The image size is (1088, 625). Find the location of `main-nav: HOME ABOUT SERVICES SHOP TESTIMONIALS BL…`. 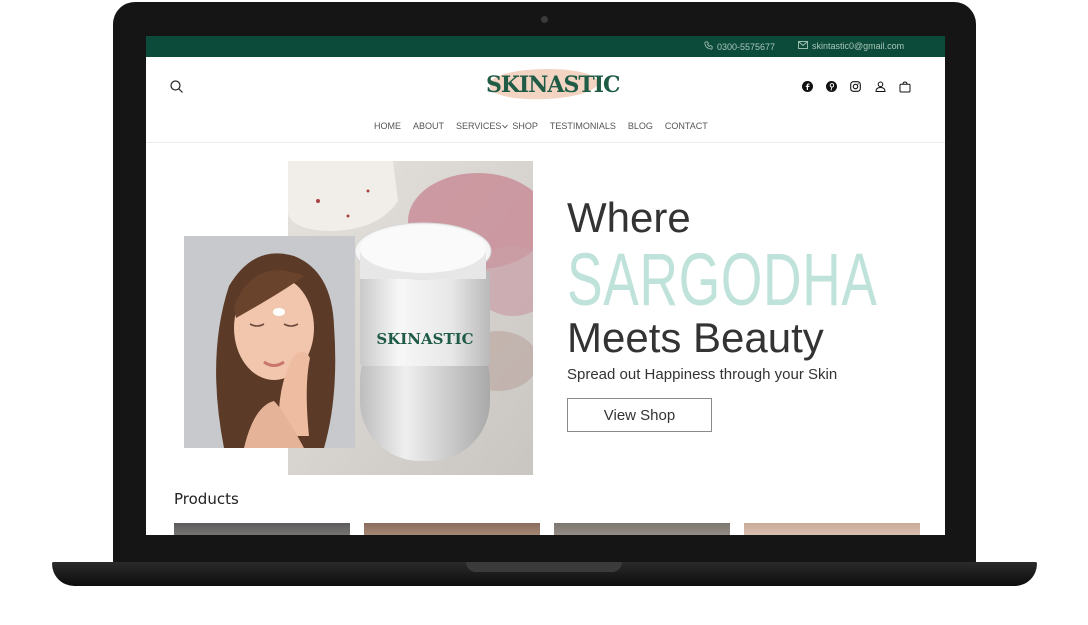

main-nav: HOME ABOUT SERVICES SHOP TESTIMONIALS BL… is located at coordinates (541, 126).